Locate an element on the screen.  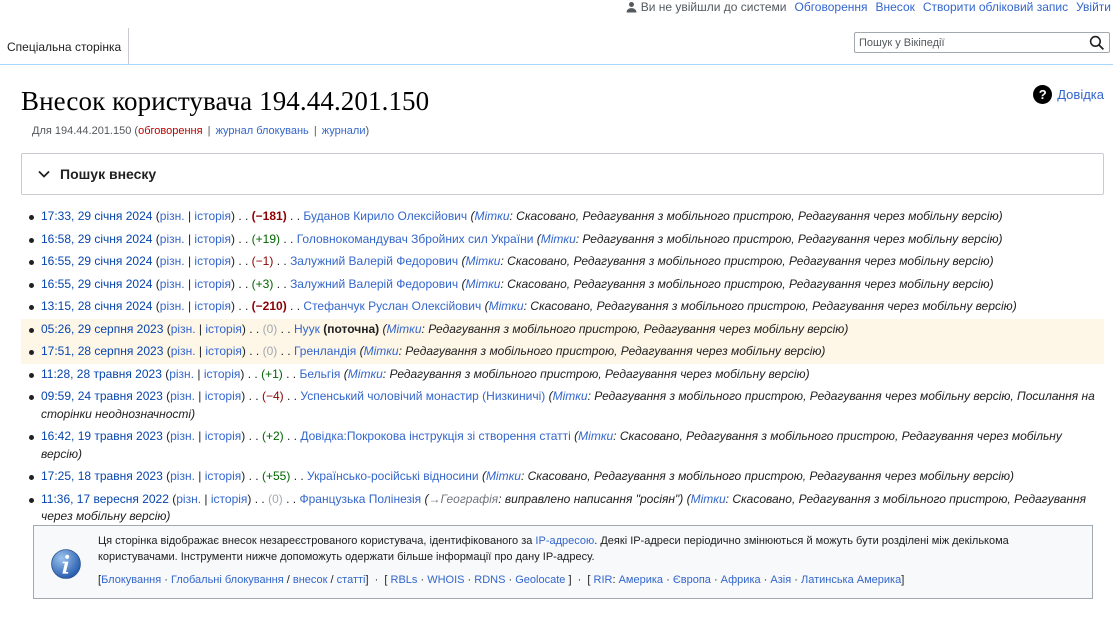
rir-america-link: Америка is located at coordinates (641, 580).